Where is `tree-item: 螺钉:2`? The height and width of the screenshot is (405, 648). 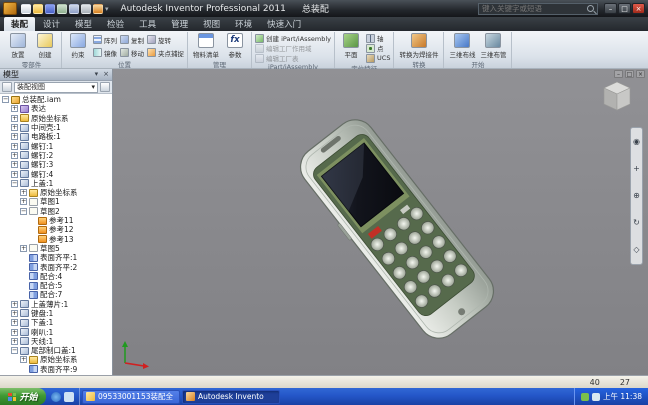 tree-item: 螺钉:2 is located at coordinates (56, 155).